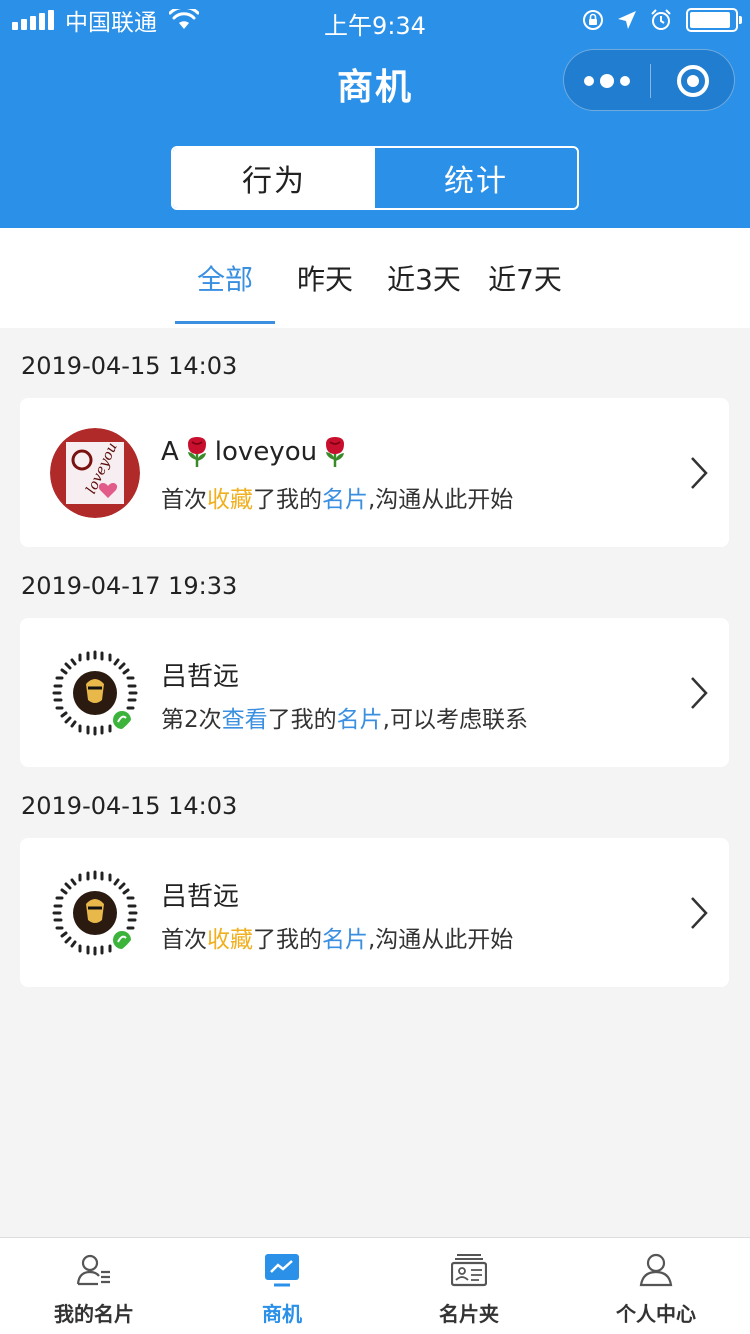 Image resolution: width=750 pixels, height=1334 pixels. What do you see at coordinates (469, 1270) in the screenshot?
I see `card-holder-icon` at bounding box center [469, 1270].